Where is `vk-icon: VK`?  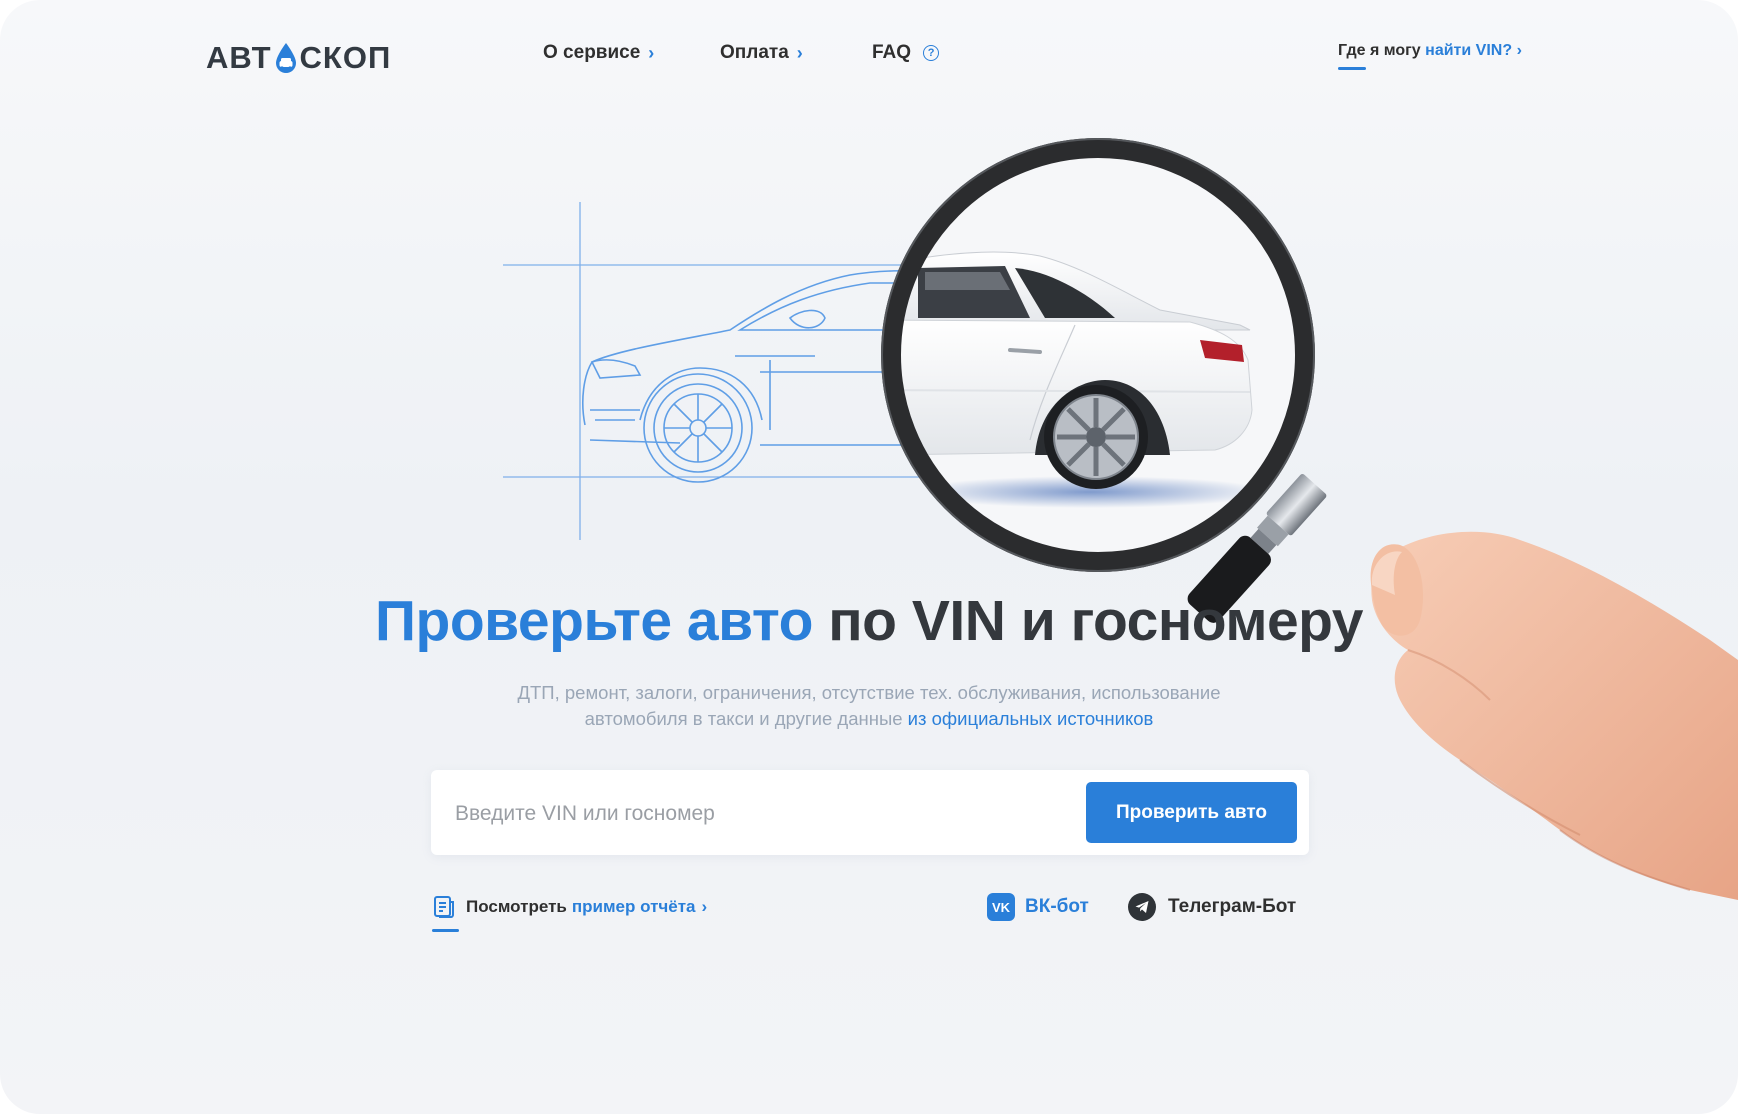
vk-icon: VK is located at coordinates (1001, 907).